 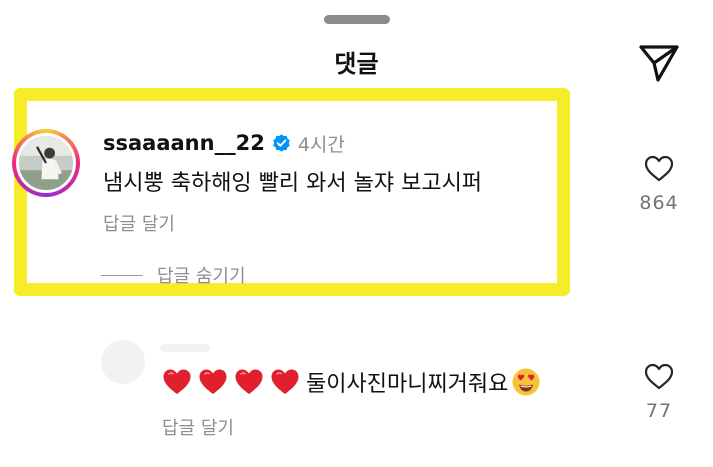 I want to click on comment-text: 둘이사진마니찌거줘요, so click(x=351, y=382).